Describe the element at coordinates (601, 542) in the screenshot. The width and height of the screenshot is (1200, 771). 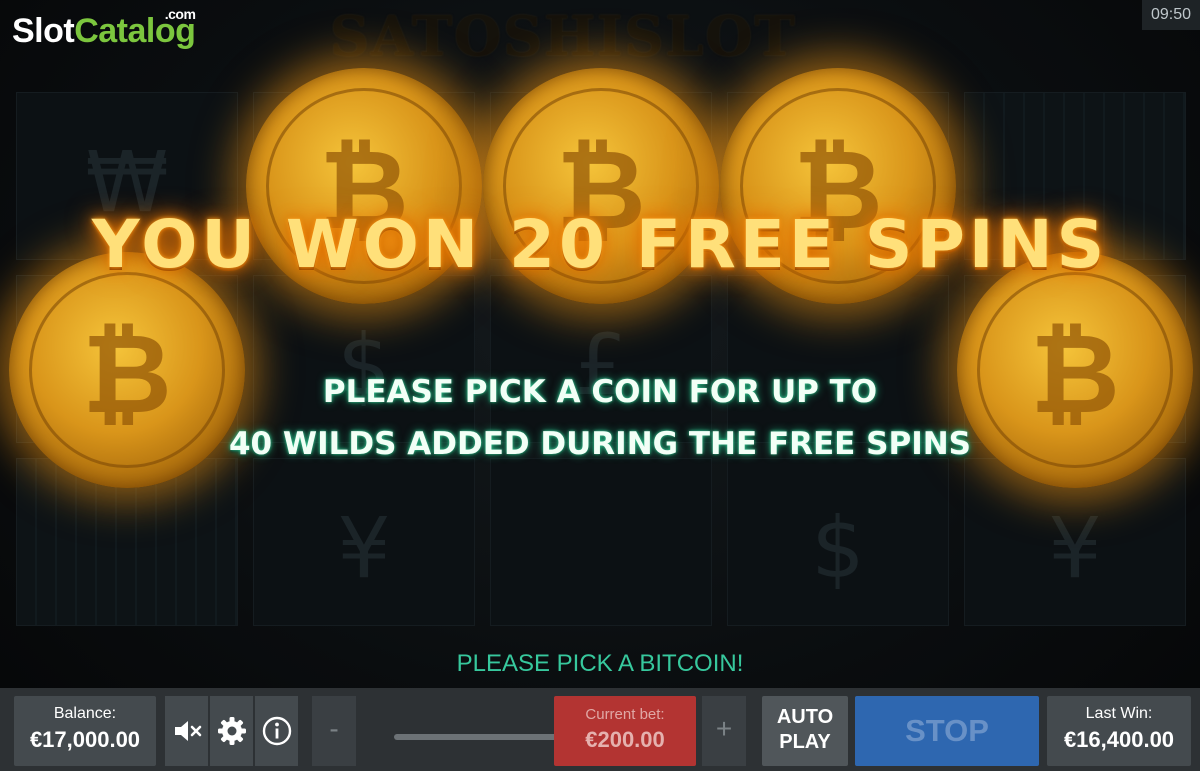
I see `reel-cell` at that location.